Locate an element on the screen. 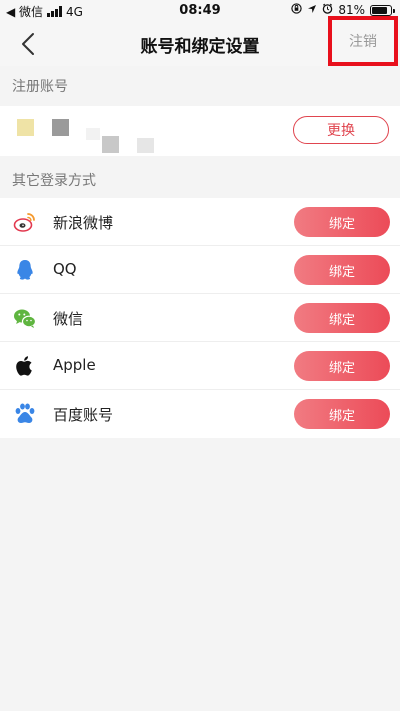 The width and height of the screenshot is (400, 711). weibo-icon is located at coordinates (25, 222).